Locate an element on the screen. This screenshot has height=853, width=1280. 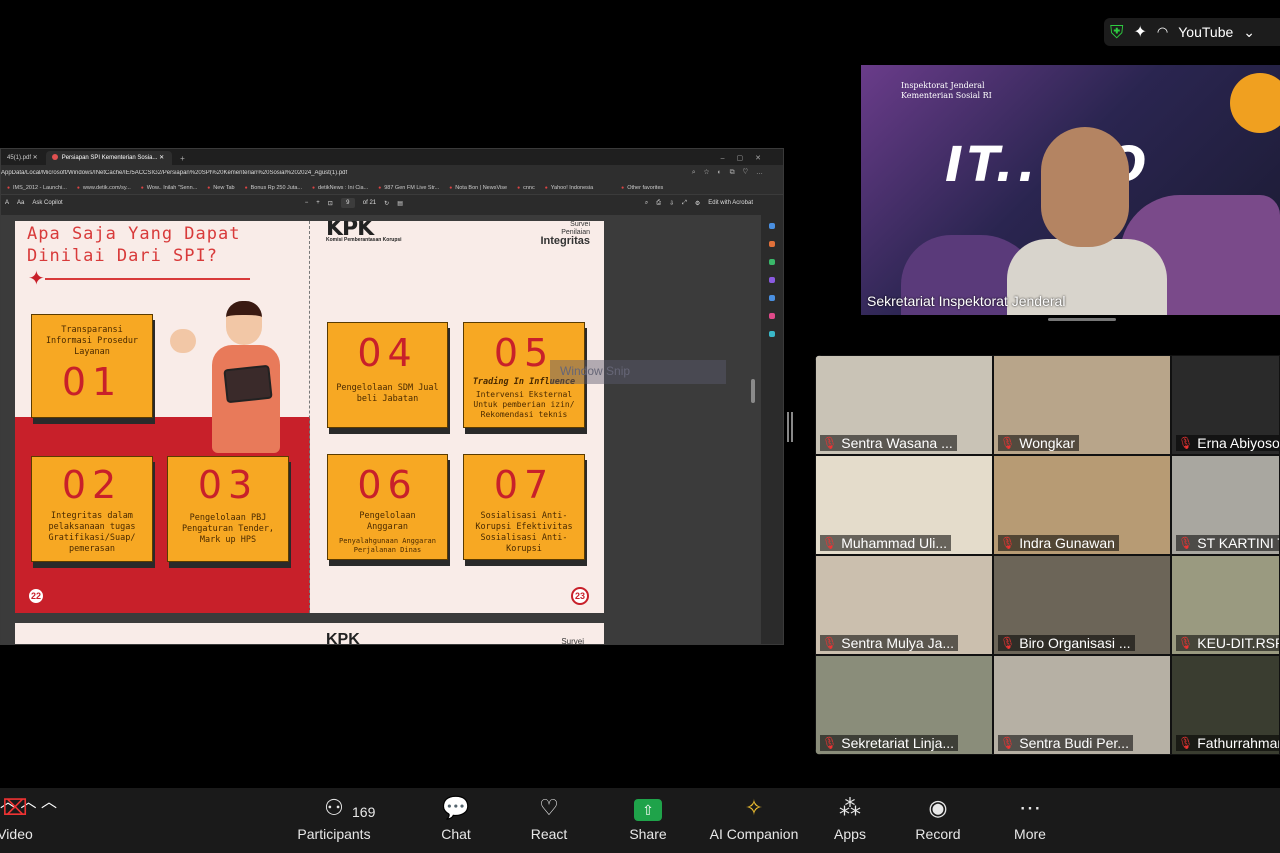
participant-tile: 🎙 Erna Abiyoso is located at coordinates (1225, 405).